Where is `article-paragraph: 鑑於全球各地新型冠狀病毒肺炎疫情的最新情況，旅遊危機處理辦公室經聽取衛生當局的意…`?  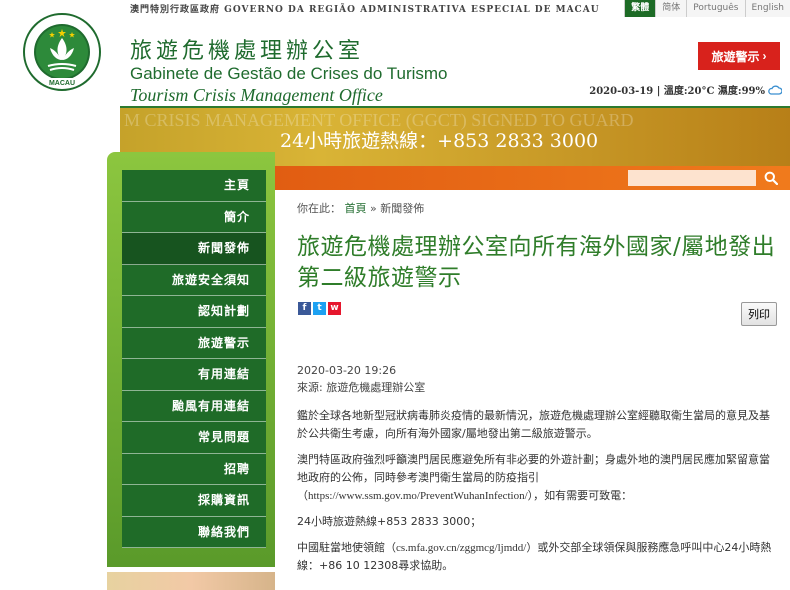 article-paragraph: 鑑於全球各地新型冠狀病毒肺炎疫情的最新情況，旅遊危機處理辦公室經聽取衛生當局的意… is located at coordinates (533, 424).